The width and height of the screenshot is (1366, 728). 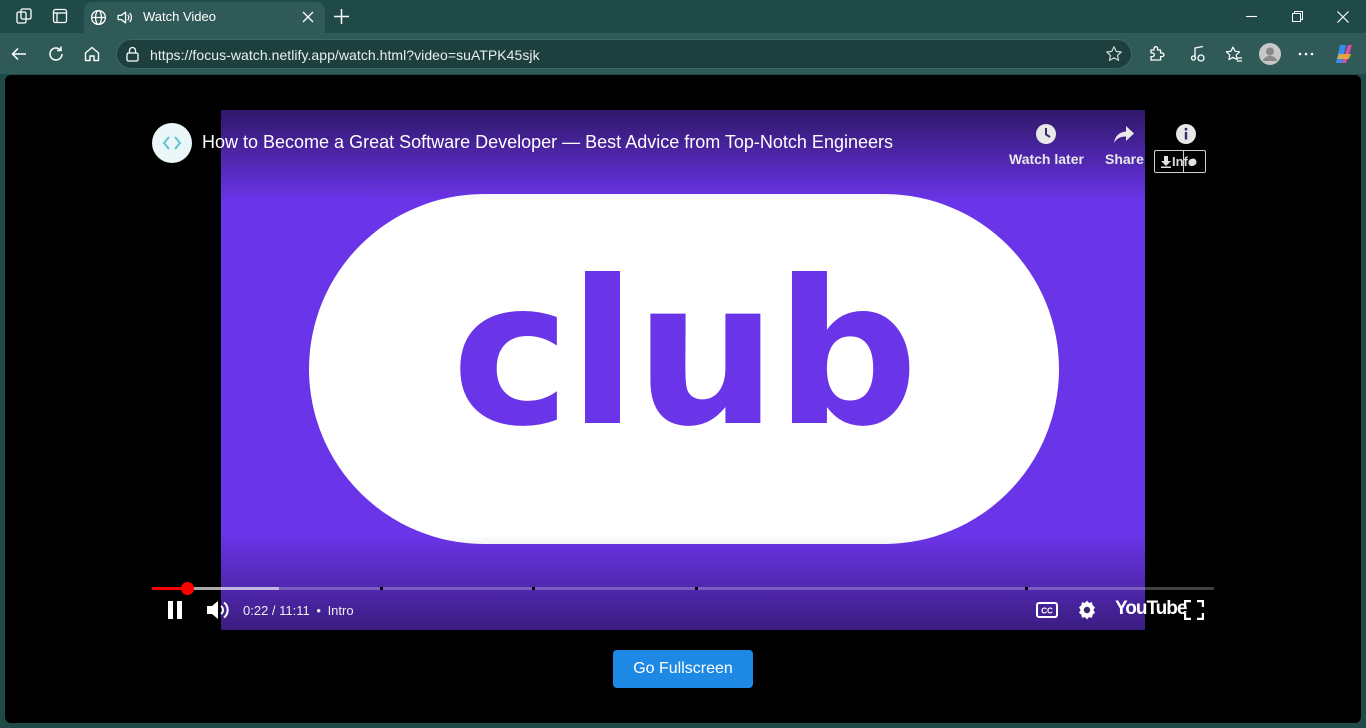 What do you see at coordinates (1234, 54) in the screenshot?
I see `favorites-icon` at bounding box center [1234, 54].